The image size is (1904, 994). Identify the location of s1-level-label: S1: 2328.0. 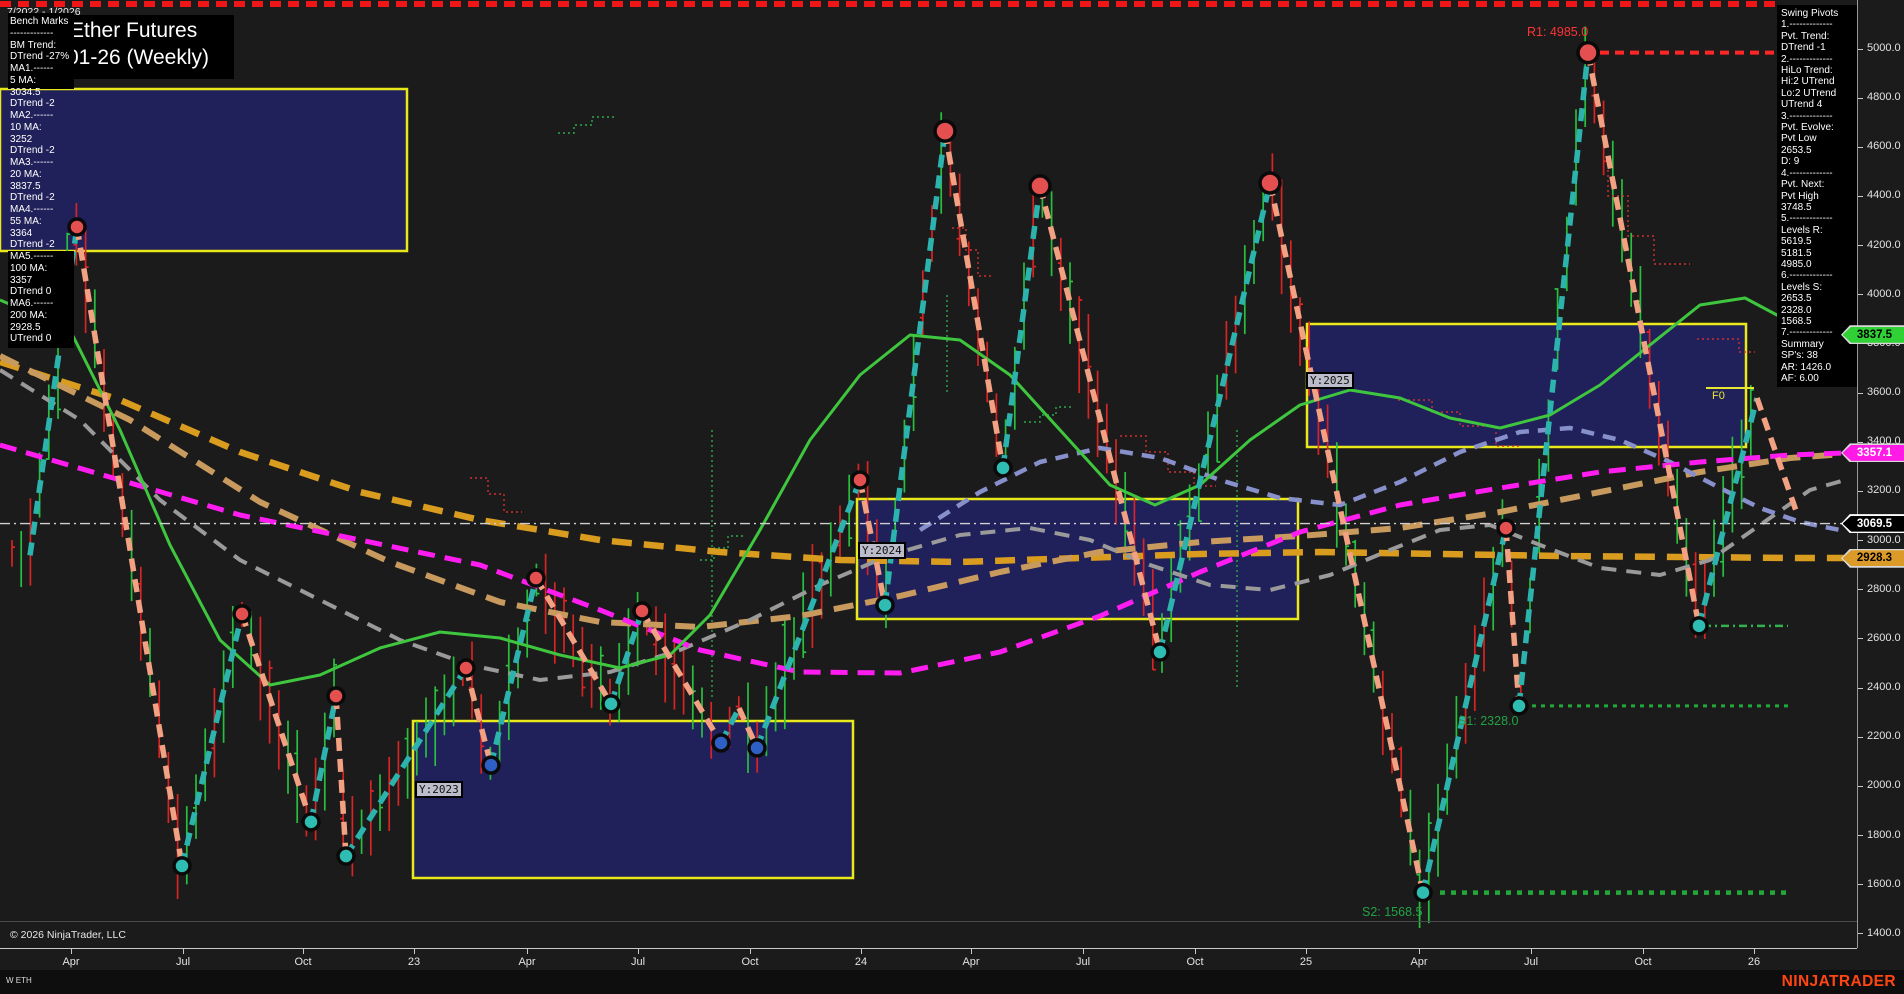
(1488, 721).